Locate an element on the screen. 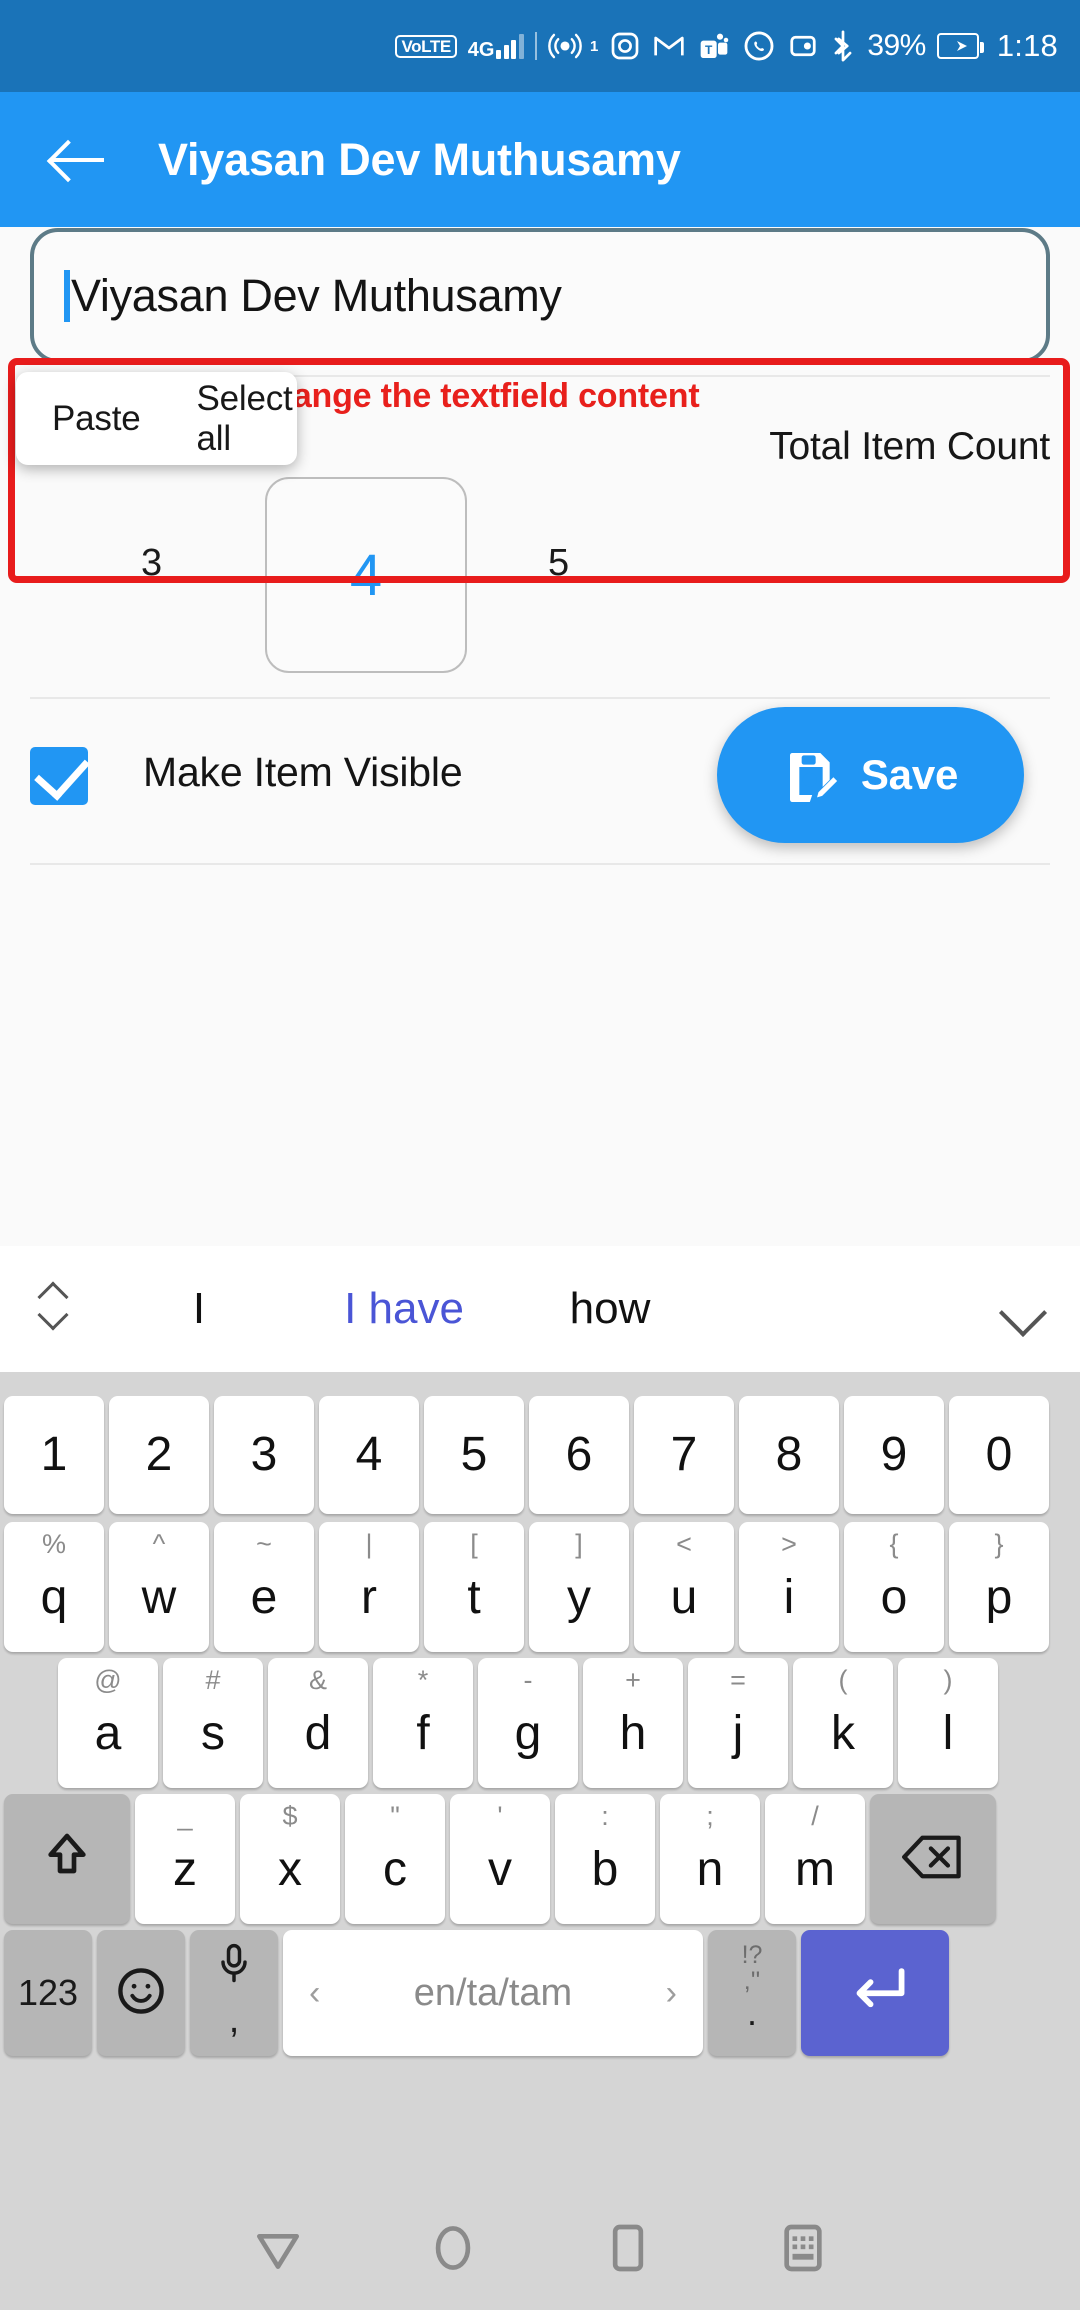  key-t: [t is located at coordinates (474, 1587).